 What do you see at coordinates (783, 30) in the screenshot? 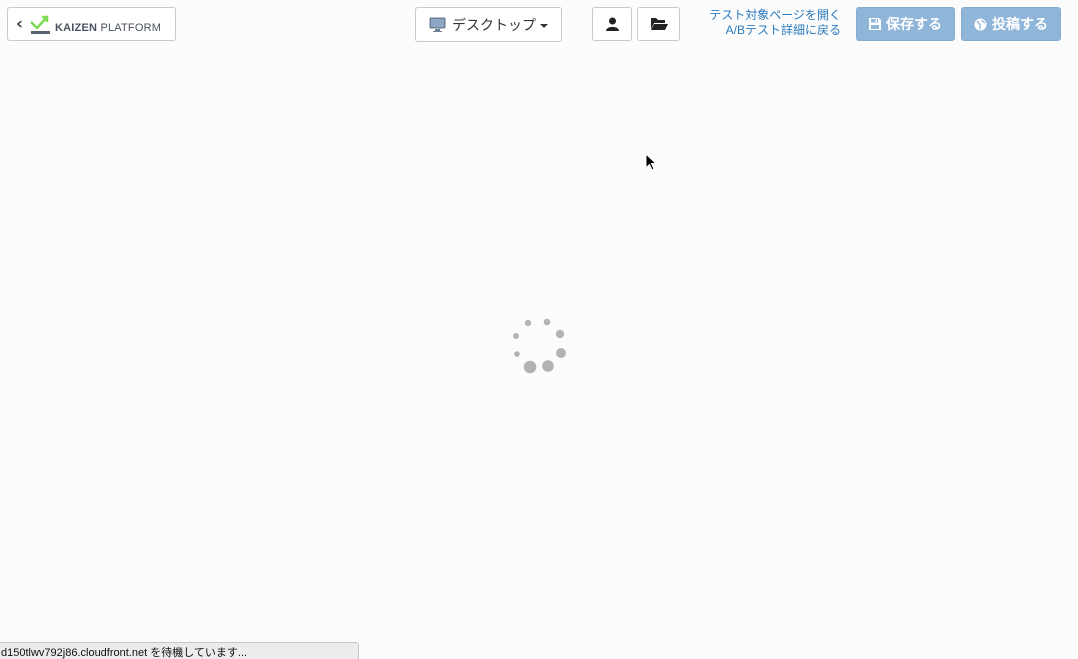
I see `back-to-ab-test-link: A/Bテスト詳細に戻る` at bounding box center [783, 30].